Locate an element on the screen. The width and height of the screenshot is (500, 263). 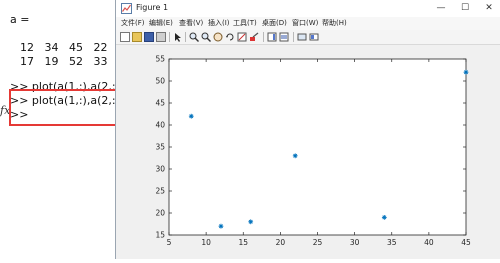
y-tick-label: 35 is located at coordinates (160, 147).